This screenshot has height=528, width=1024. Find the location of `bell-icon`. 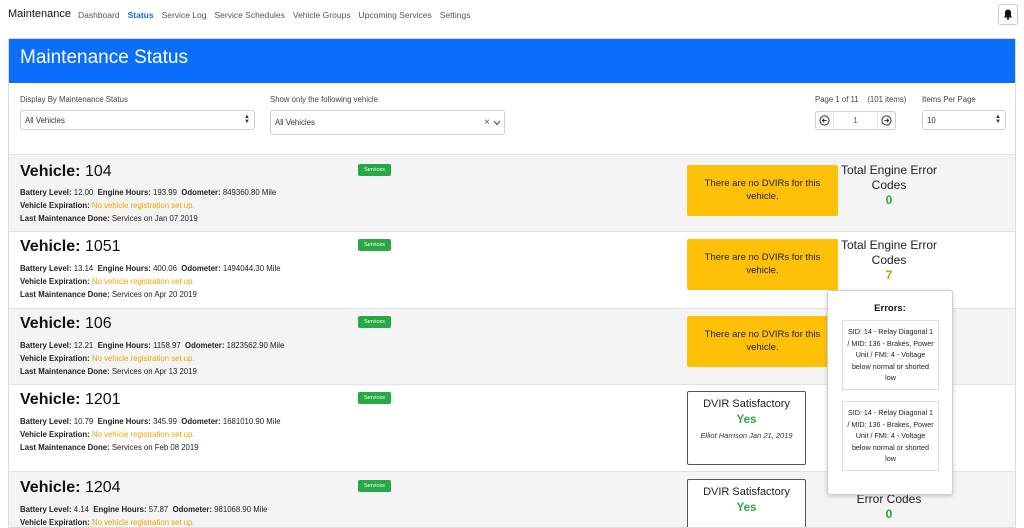

bell-icon is located at coordinates (1008, 14).